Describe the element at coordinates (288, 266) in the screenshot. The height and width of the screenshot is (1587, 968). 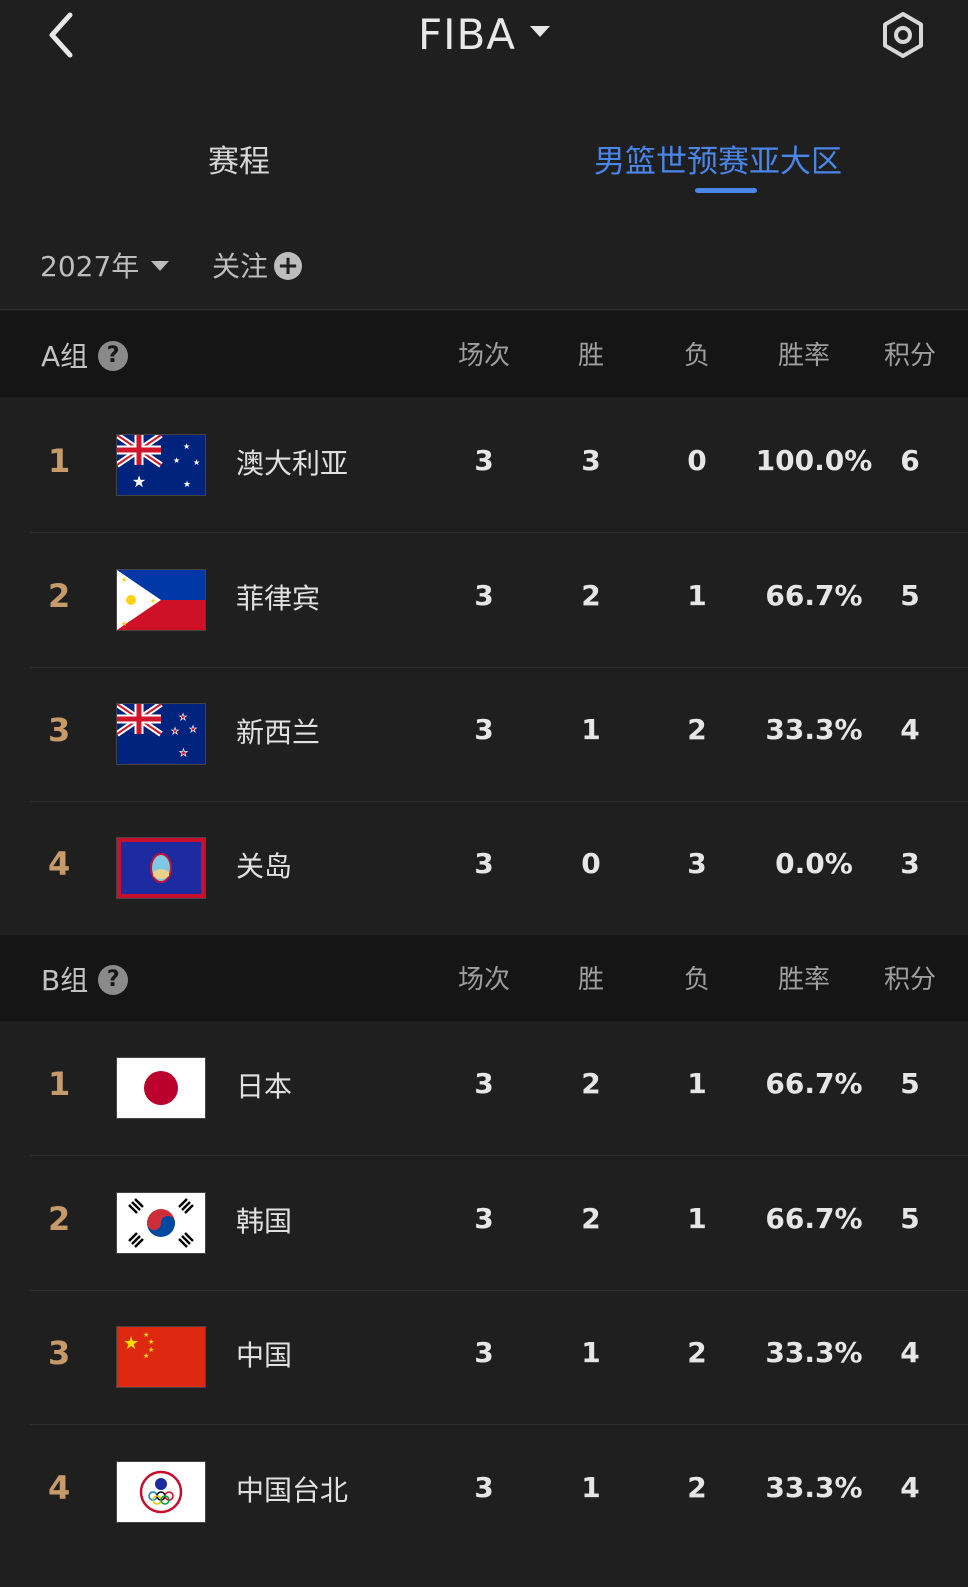
I see `plus-circle-icon: +` at that location.